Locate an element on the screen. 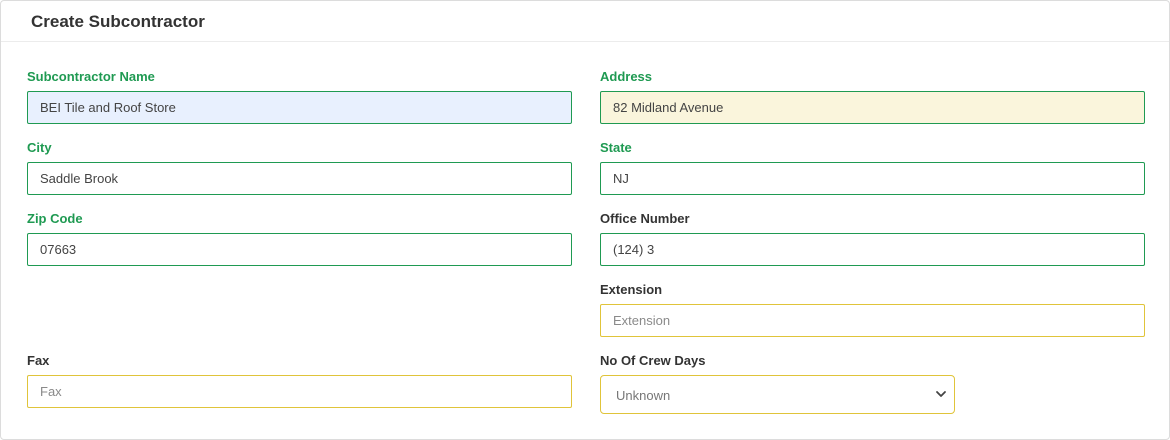 This screenshot has width=1170, height=440. extension-input is located at coordinates (872, 320).